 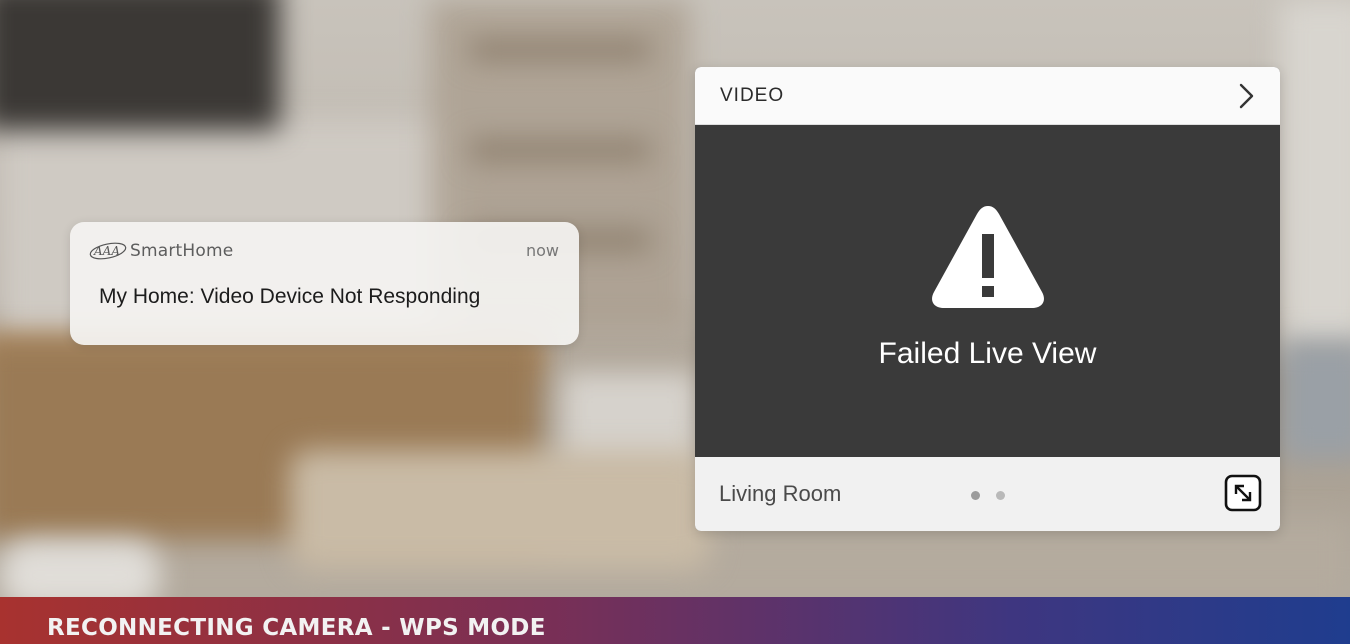 I want to click on banner-caption: RECONNECTING CAMERA - WPS MODE, so click(x=296, y=628).